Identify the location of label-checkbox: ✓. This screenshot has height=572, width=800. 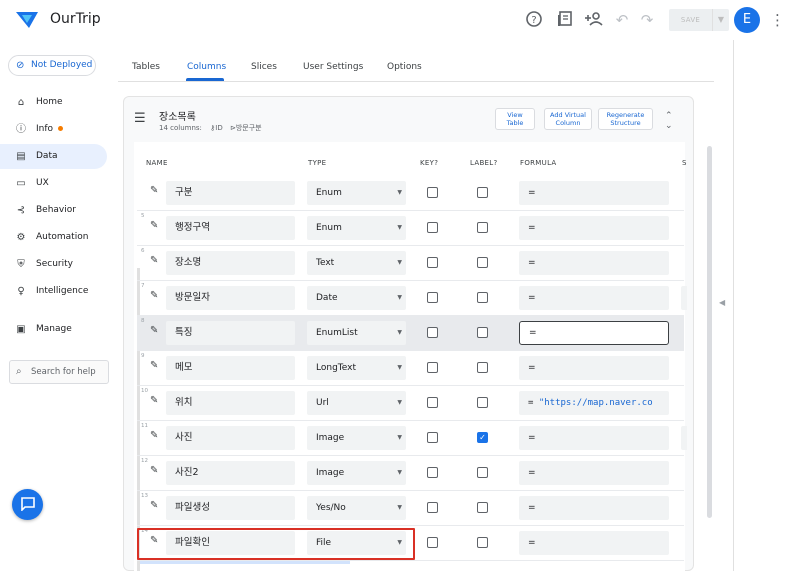
(482, 437).